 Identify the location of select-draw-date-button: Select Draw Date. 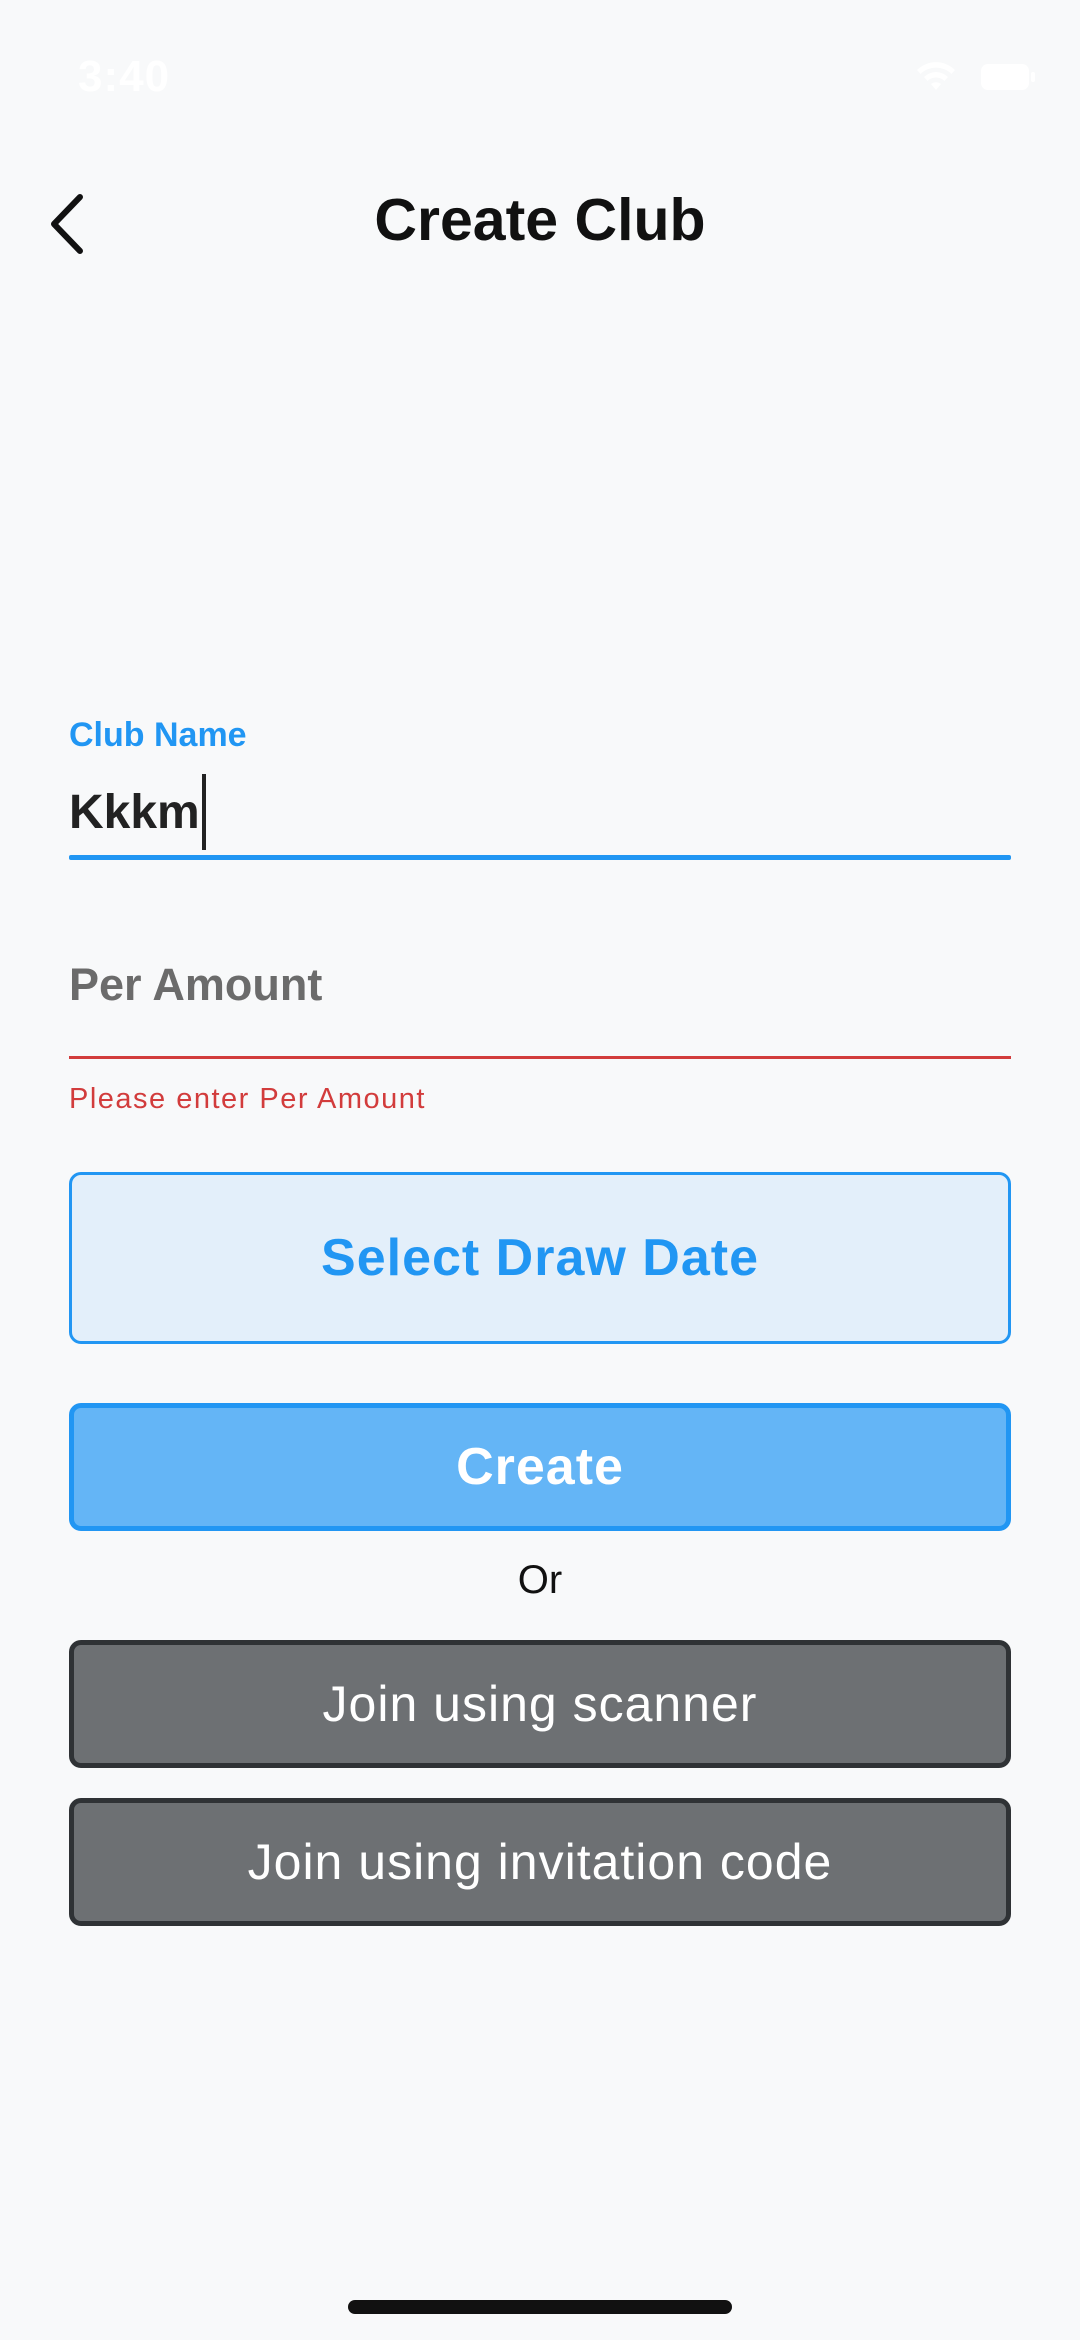
(540, 1258).